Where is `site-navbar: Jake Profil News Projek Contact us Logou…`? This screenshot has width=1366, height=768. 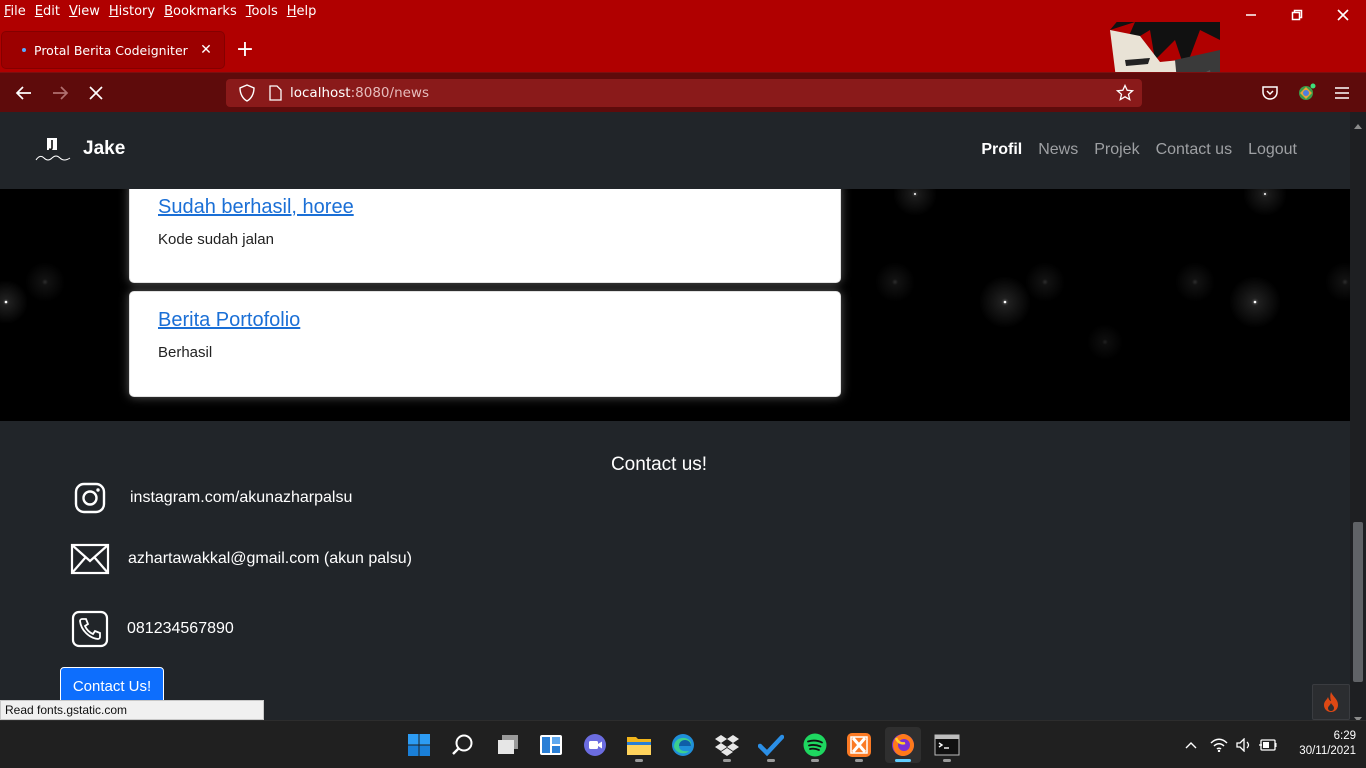 site-navbar: Jake Profil News Projek Contact us Logou… is located at coordinates (675, 150).